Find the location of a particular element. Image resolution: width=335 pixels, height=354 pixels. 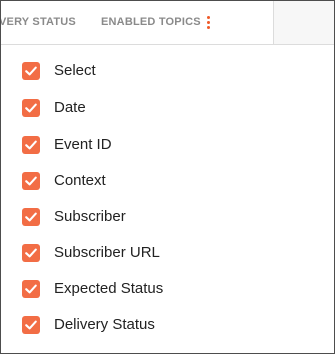

column-header-delivery-status: VERY STATUS is located at coordinates (38, 22).